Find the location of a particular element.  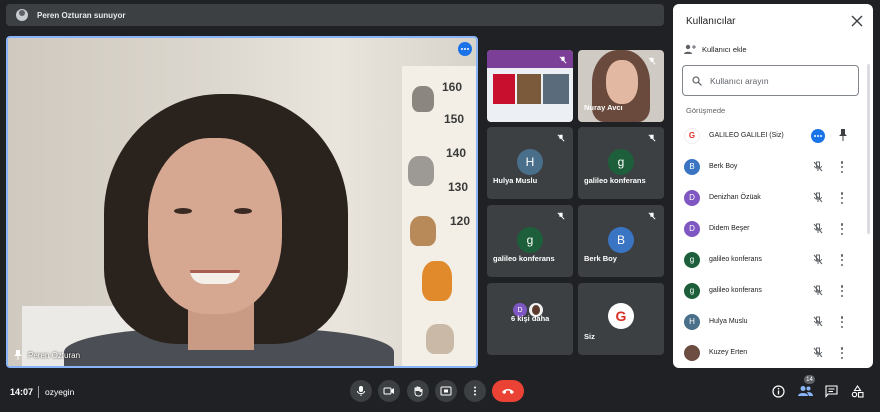

participant-row: Kuzey Erten is located at coordinates (769, 352).